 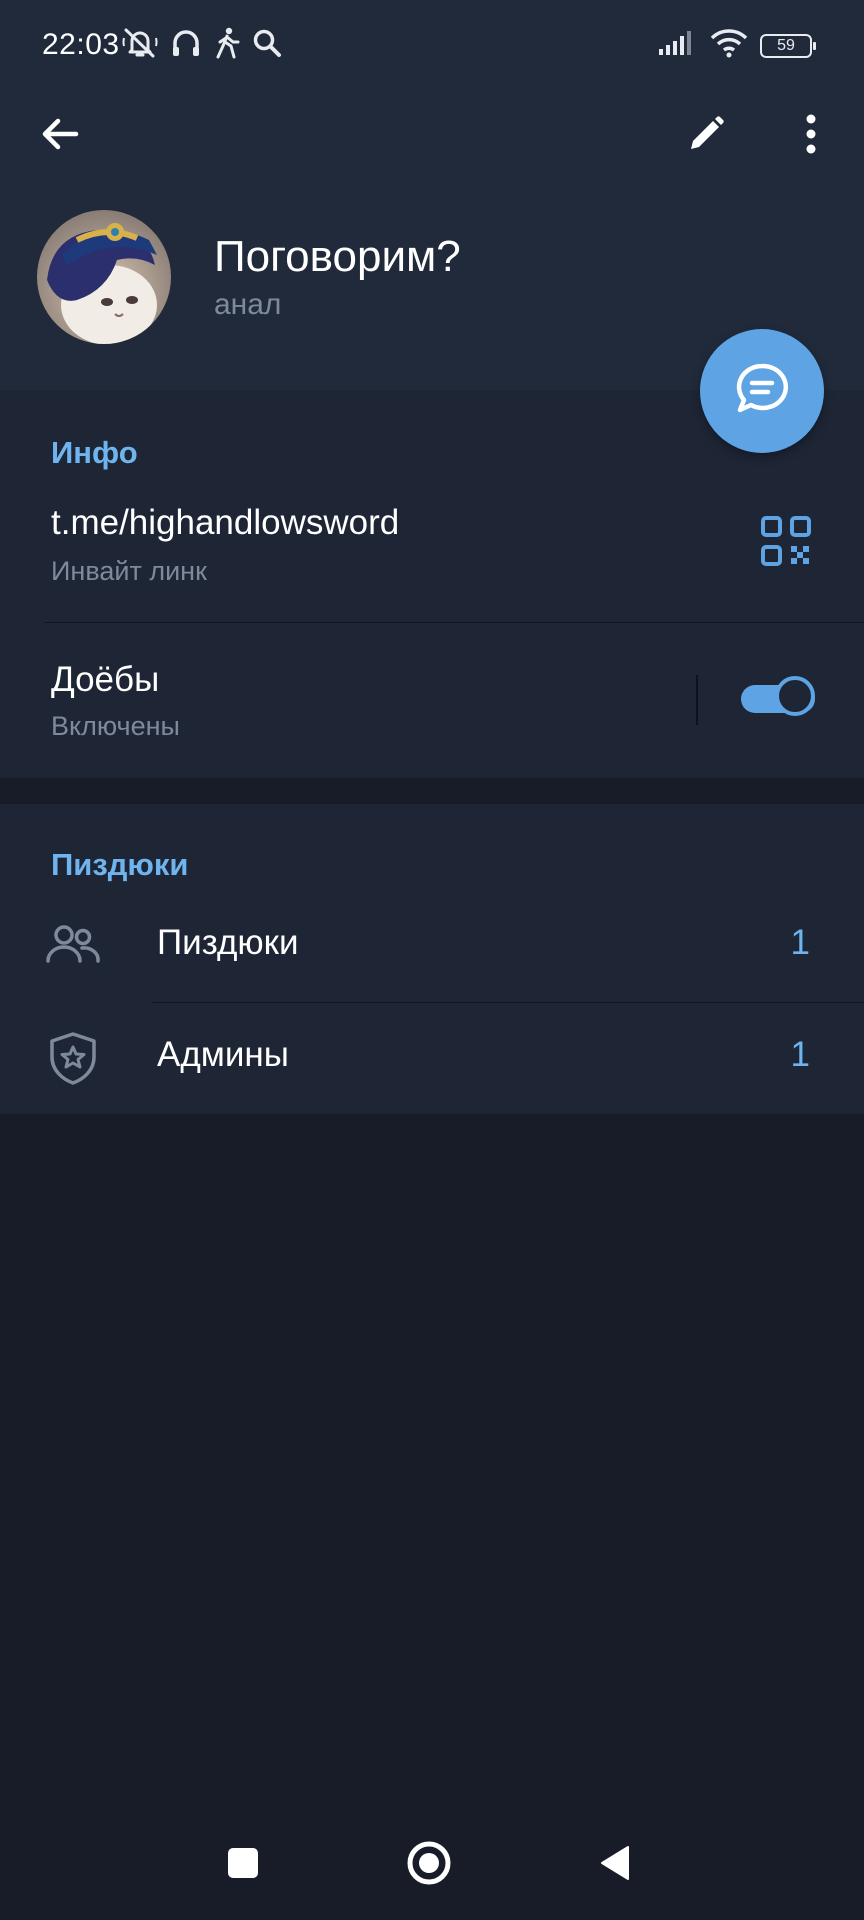 I want to click on walking-icon, so click(x=227, y=43).